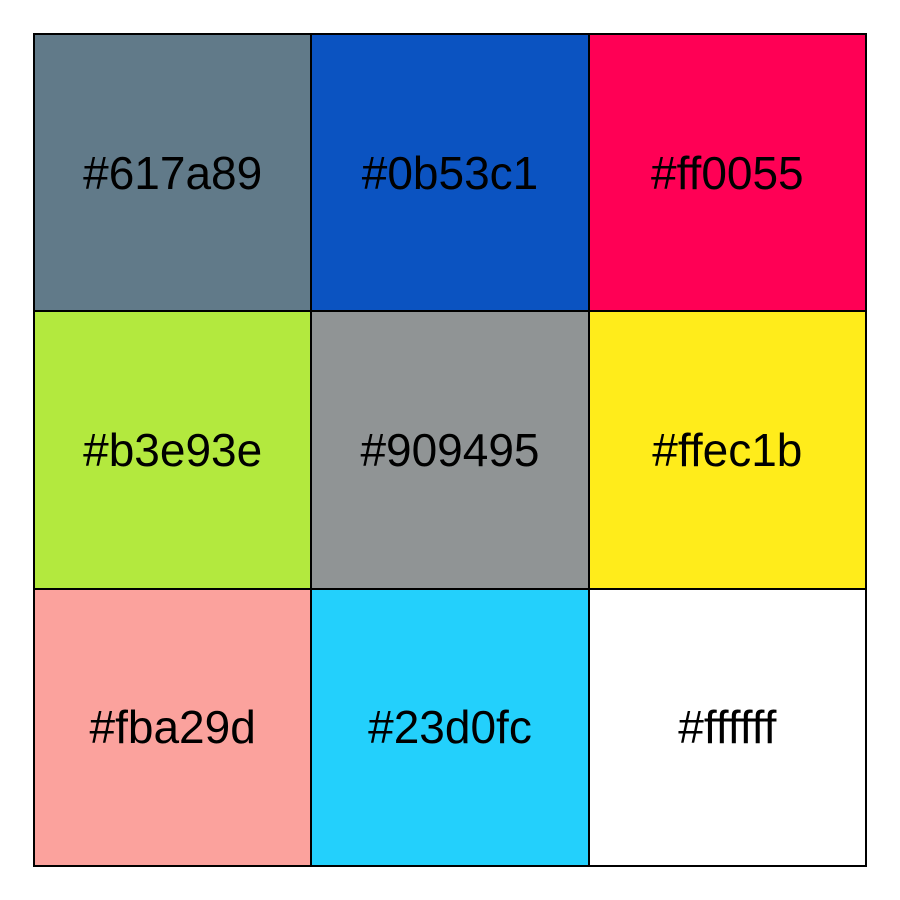 The width and height of the screenshot is (900, 900). I want to click on color-swatch: #ffffff, so click(727, 727).